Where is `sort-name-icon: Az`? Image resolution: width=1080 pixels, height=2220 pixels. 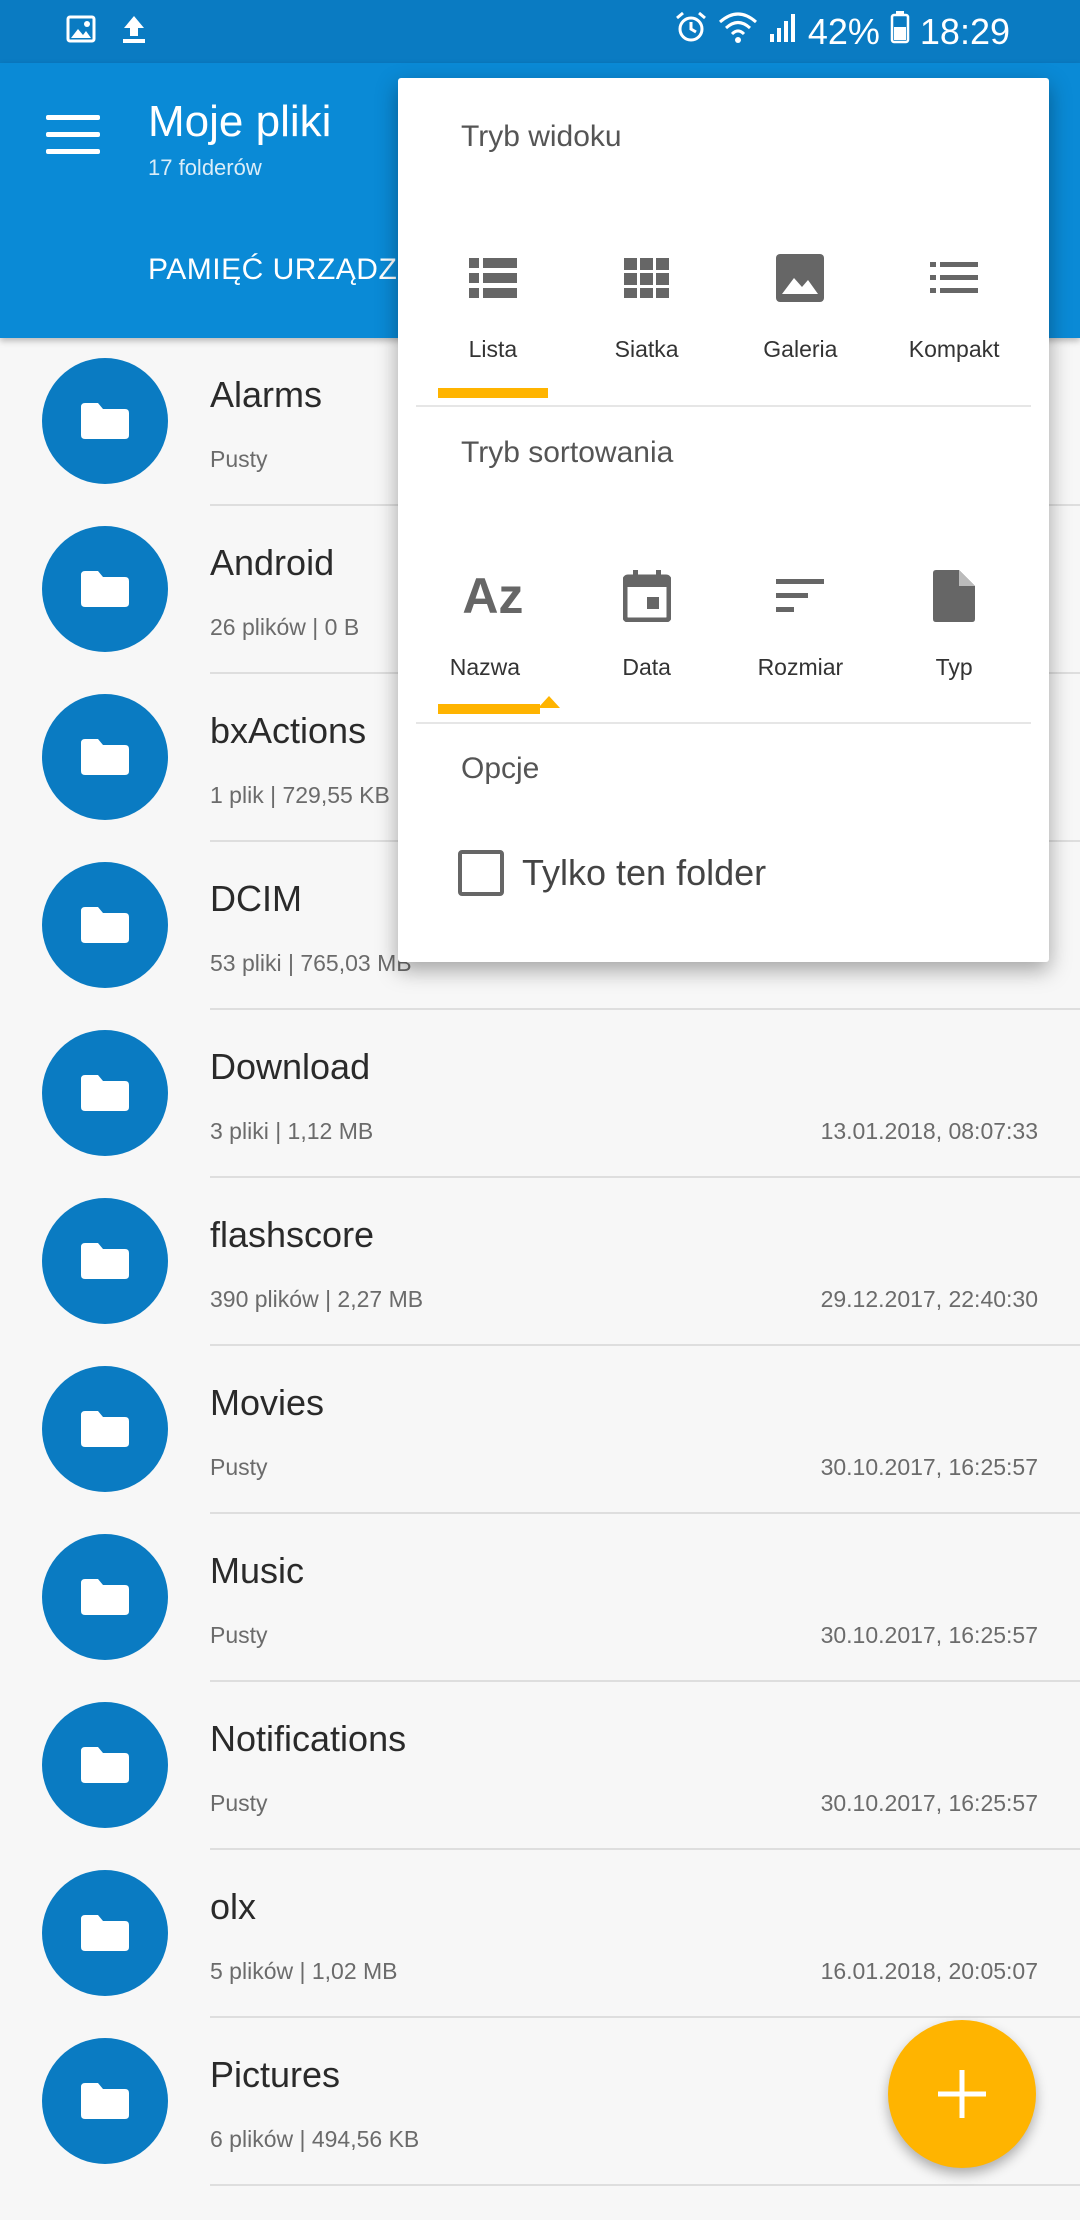 sort-name-icon: Az is located at coordinates (493, 596).